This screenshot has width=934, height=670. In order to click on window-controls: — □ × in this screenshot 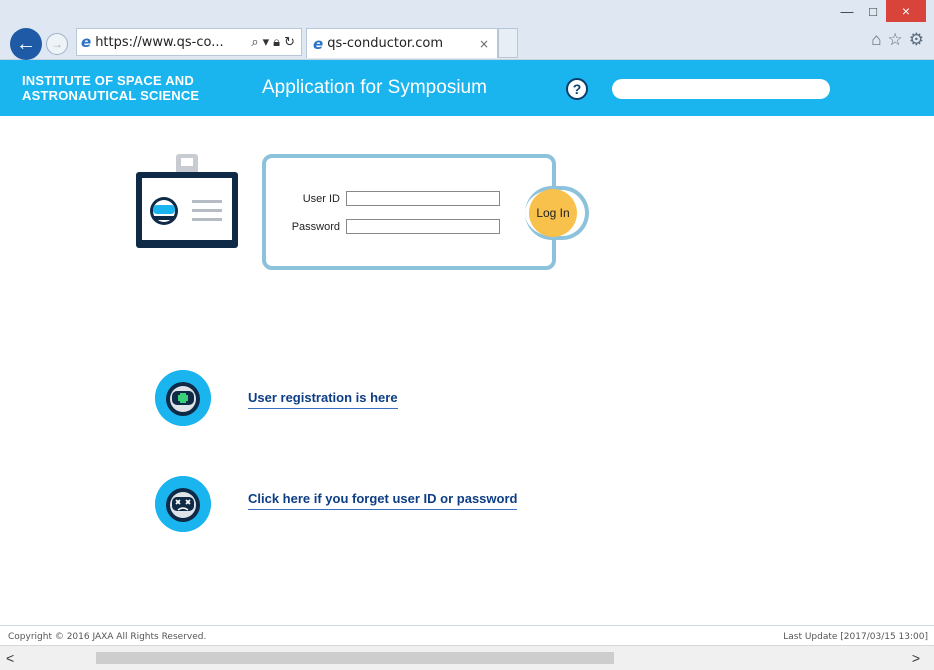, I will do `click(880, 11)`.